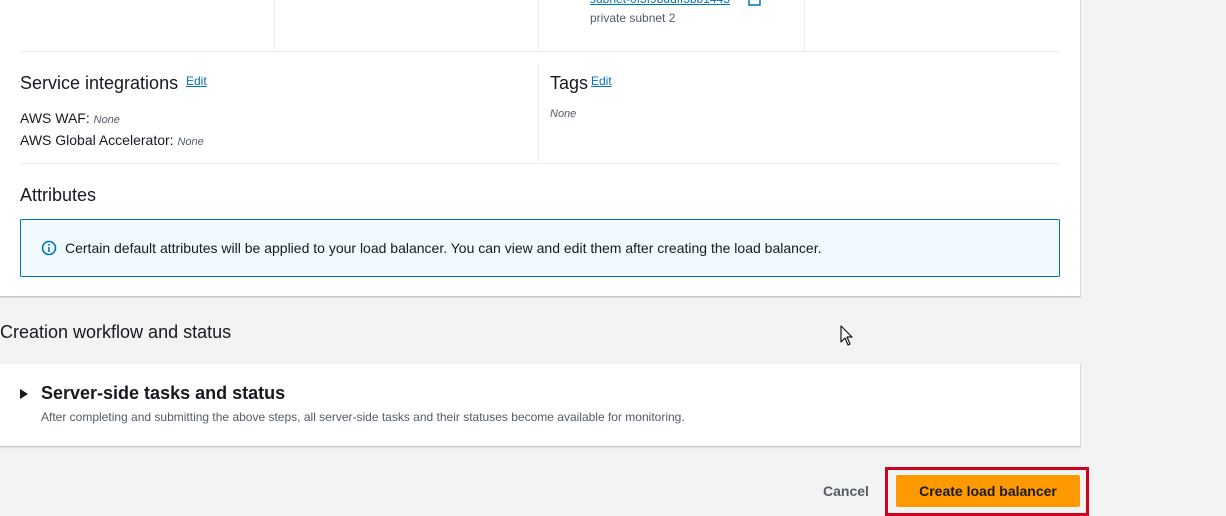 Image resolution: width=1226 pixels, height=516 pixels. I want to click on tags-heading: Tags, so click(569, 83).